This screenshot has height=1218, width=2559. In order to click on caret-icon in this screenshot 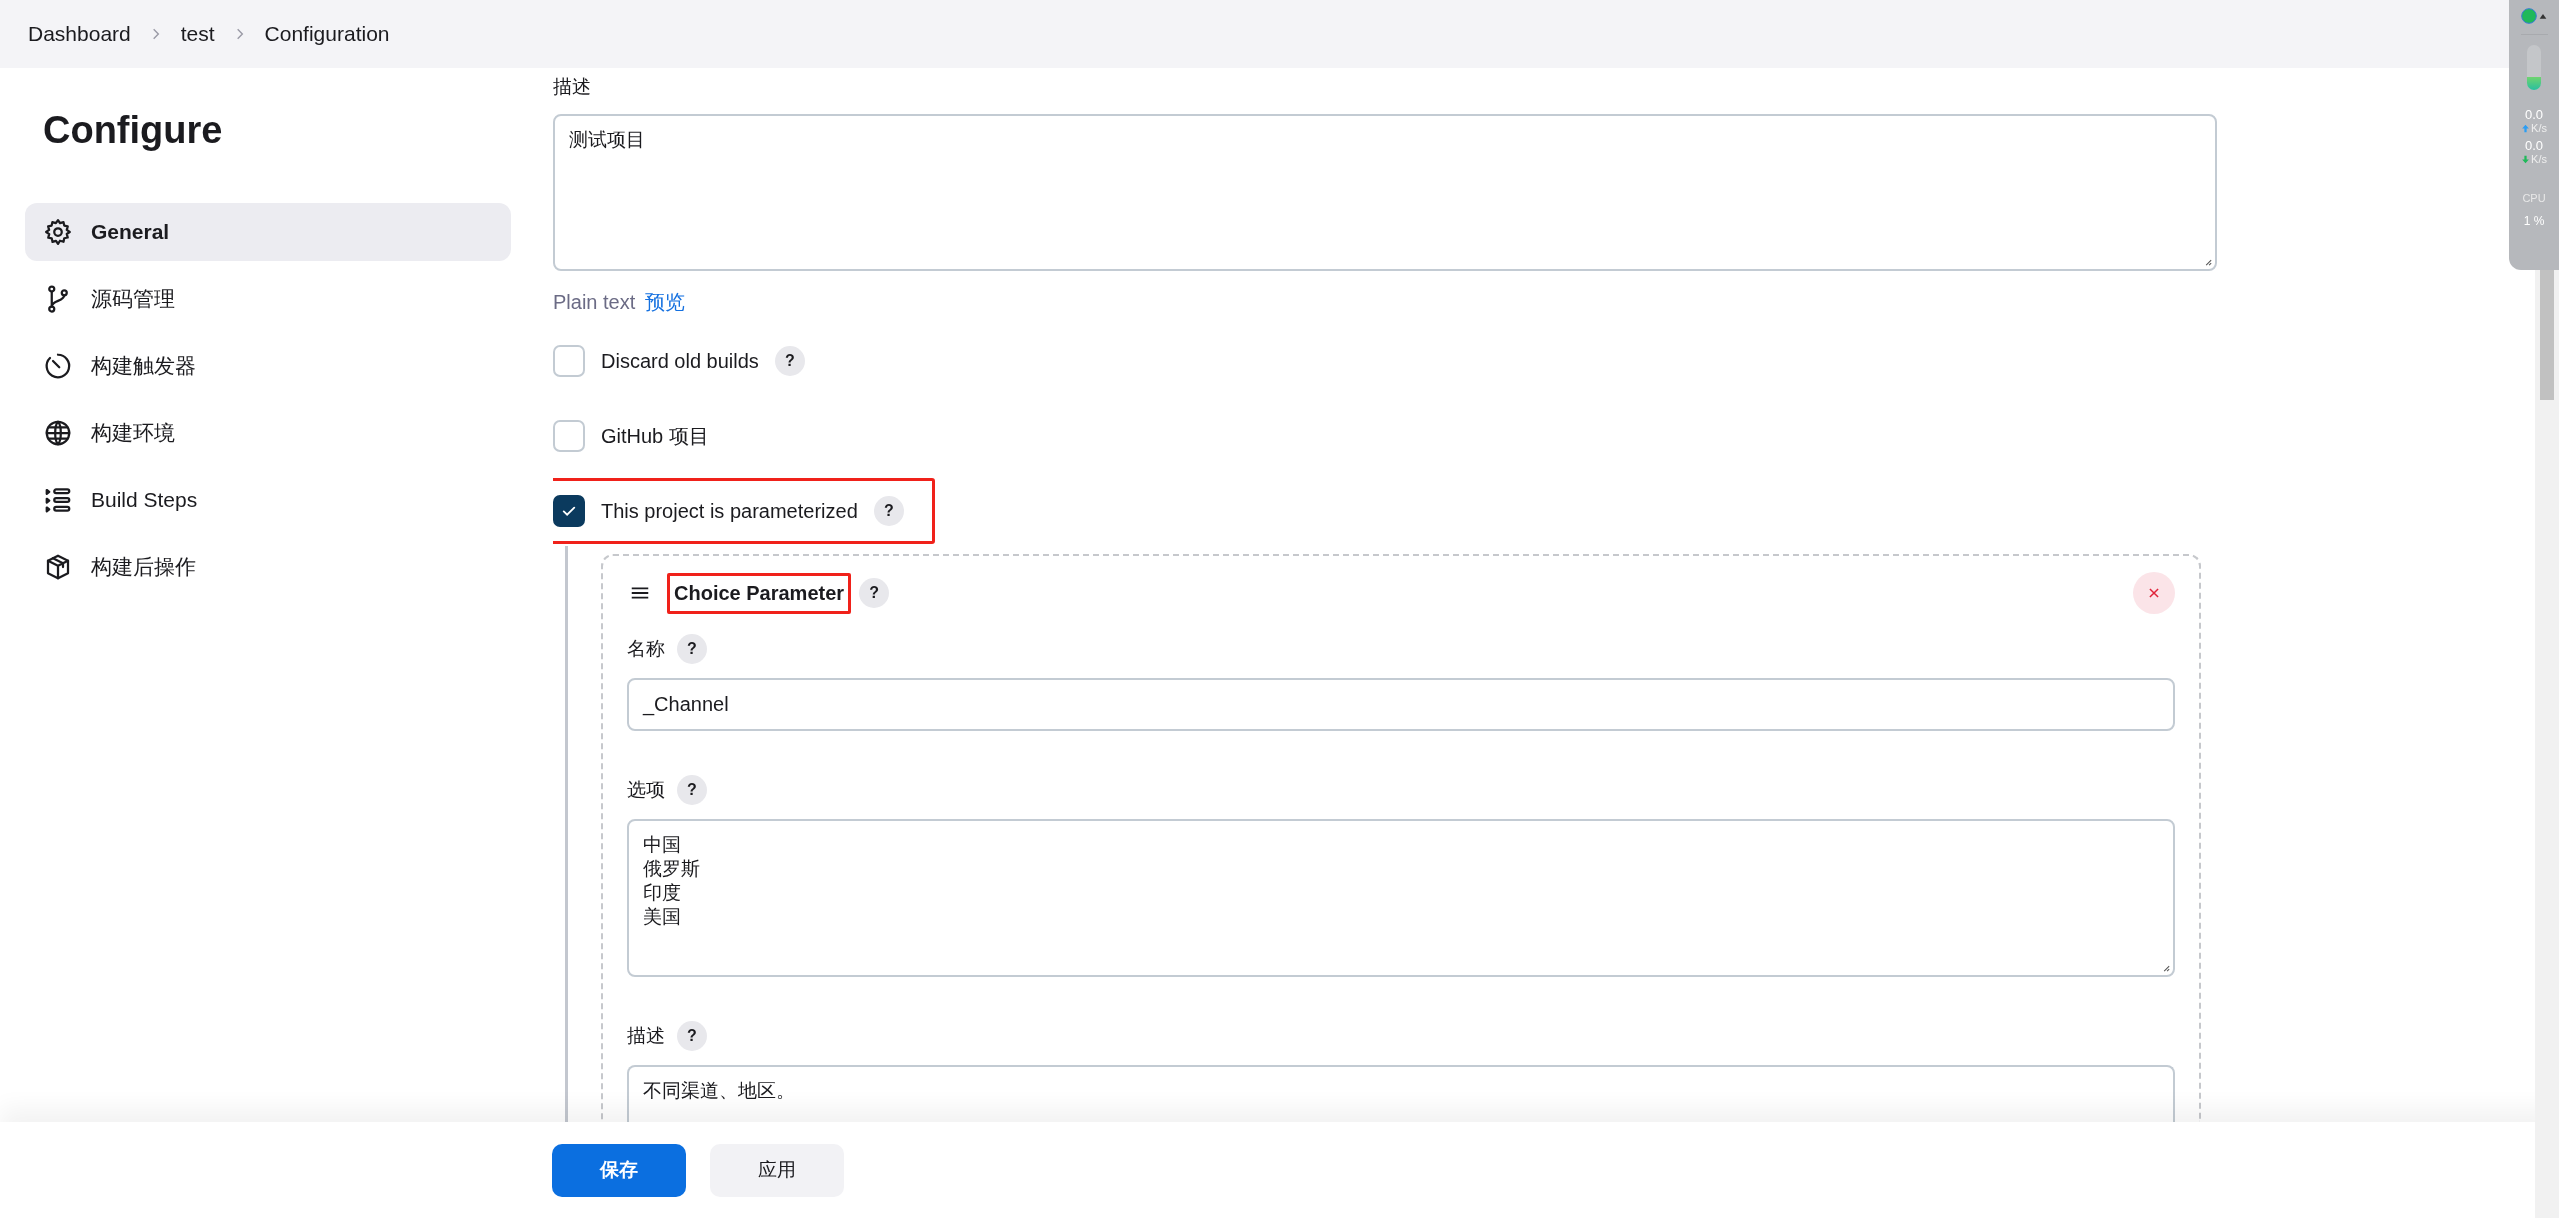, I will do `click(2542, 16)`.